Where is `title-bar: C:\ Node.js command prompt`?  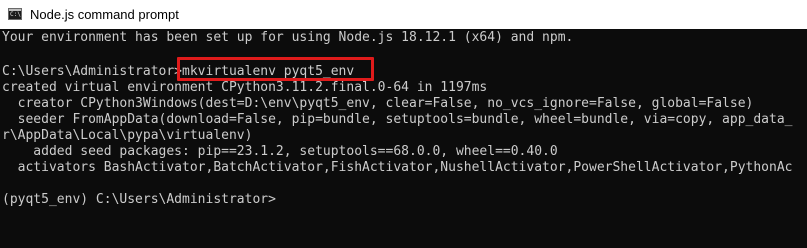 title-bar: C:\ Node.js command prompt is located at coordinates (403, 14).